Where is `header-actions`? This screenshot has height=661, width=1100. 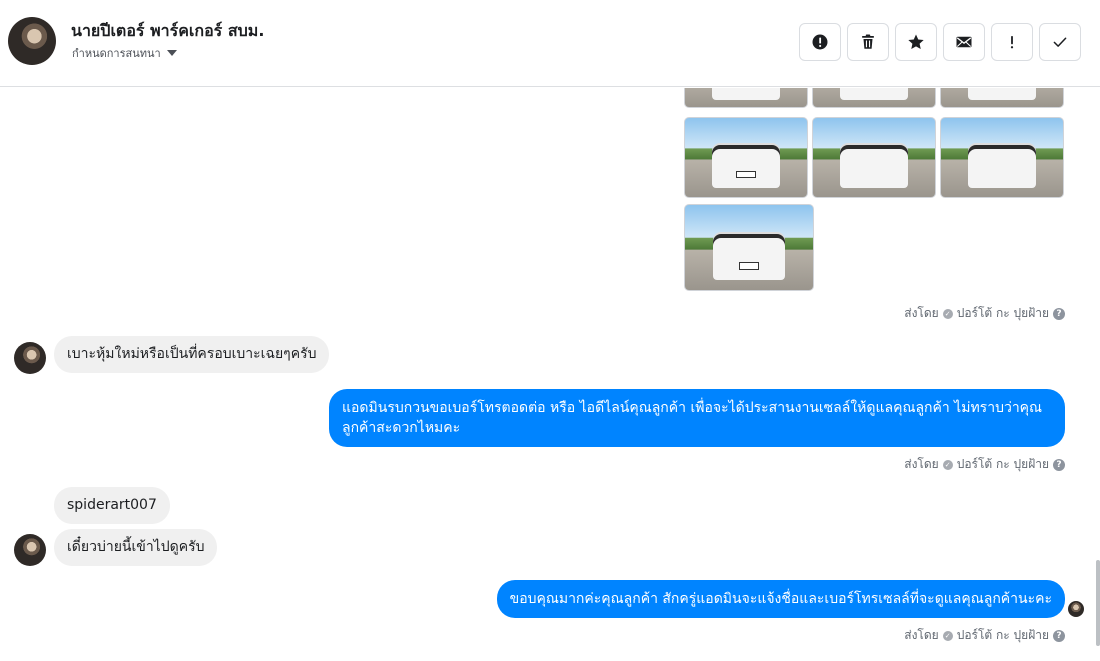
header-actions is located at coordinates (940, 42).